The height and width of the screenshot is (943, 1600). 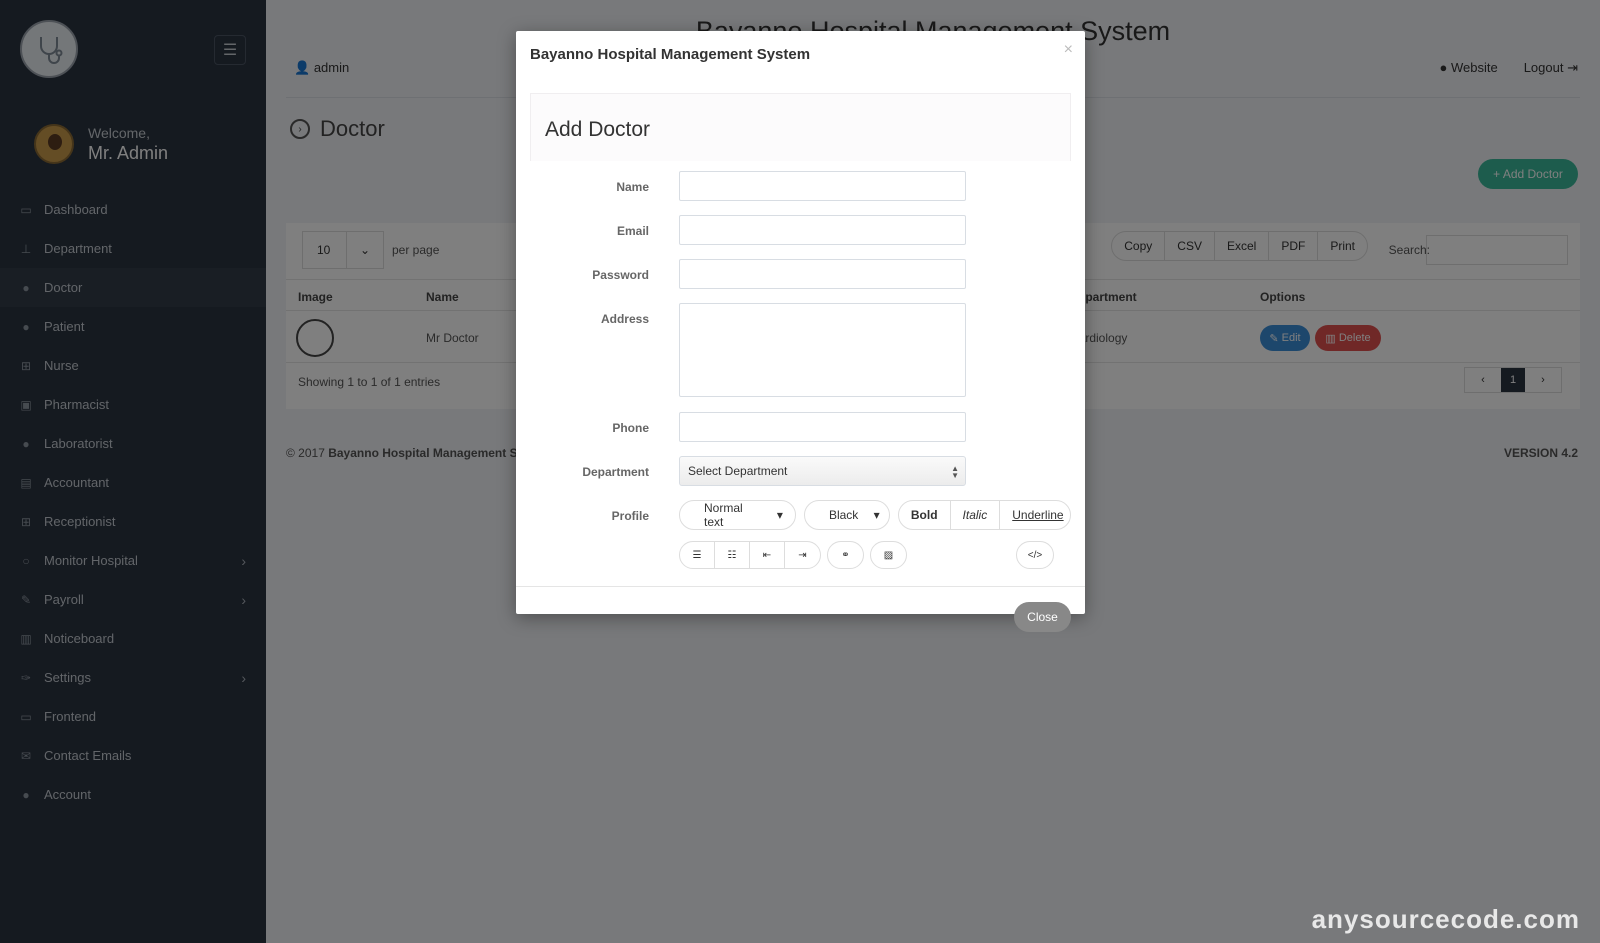 I want to click on name-field, so click(x=822, y=186).